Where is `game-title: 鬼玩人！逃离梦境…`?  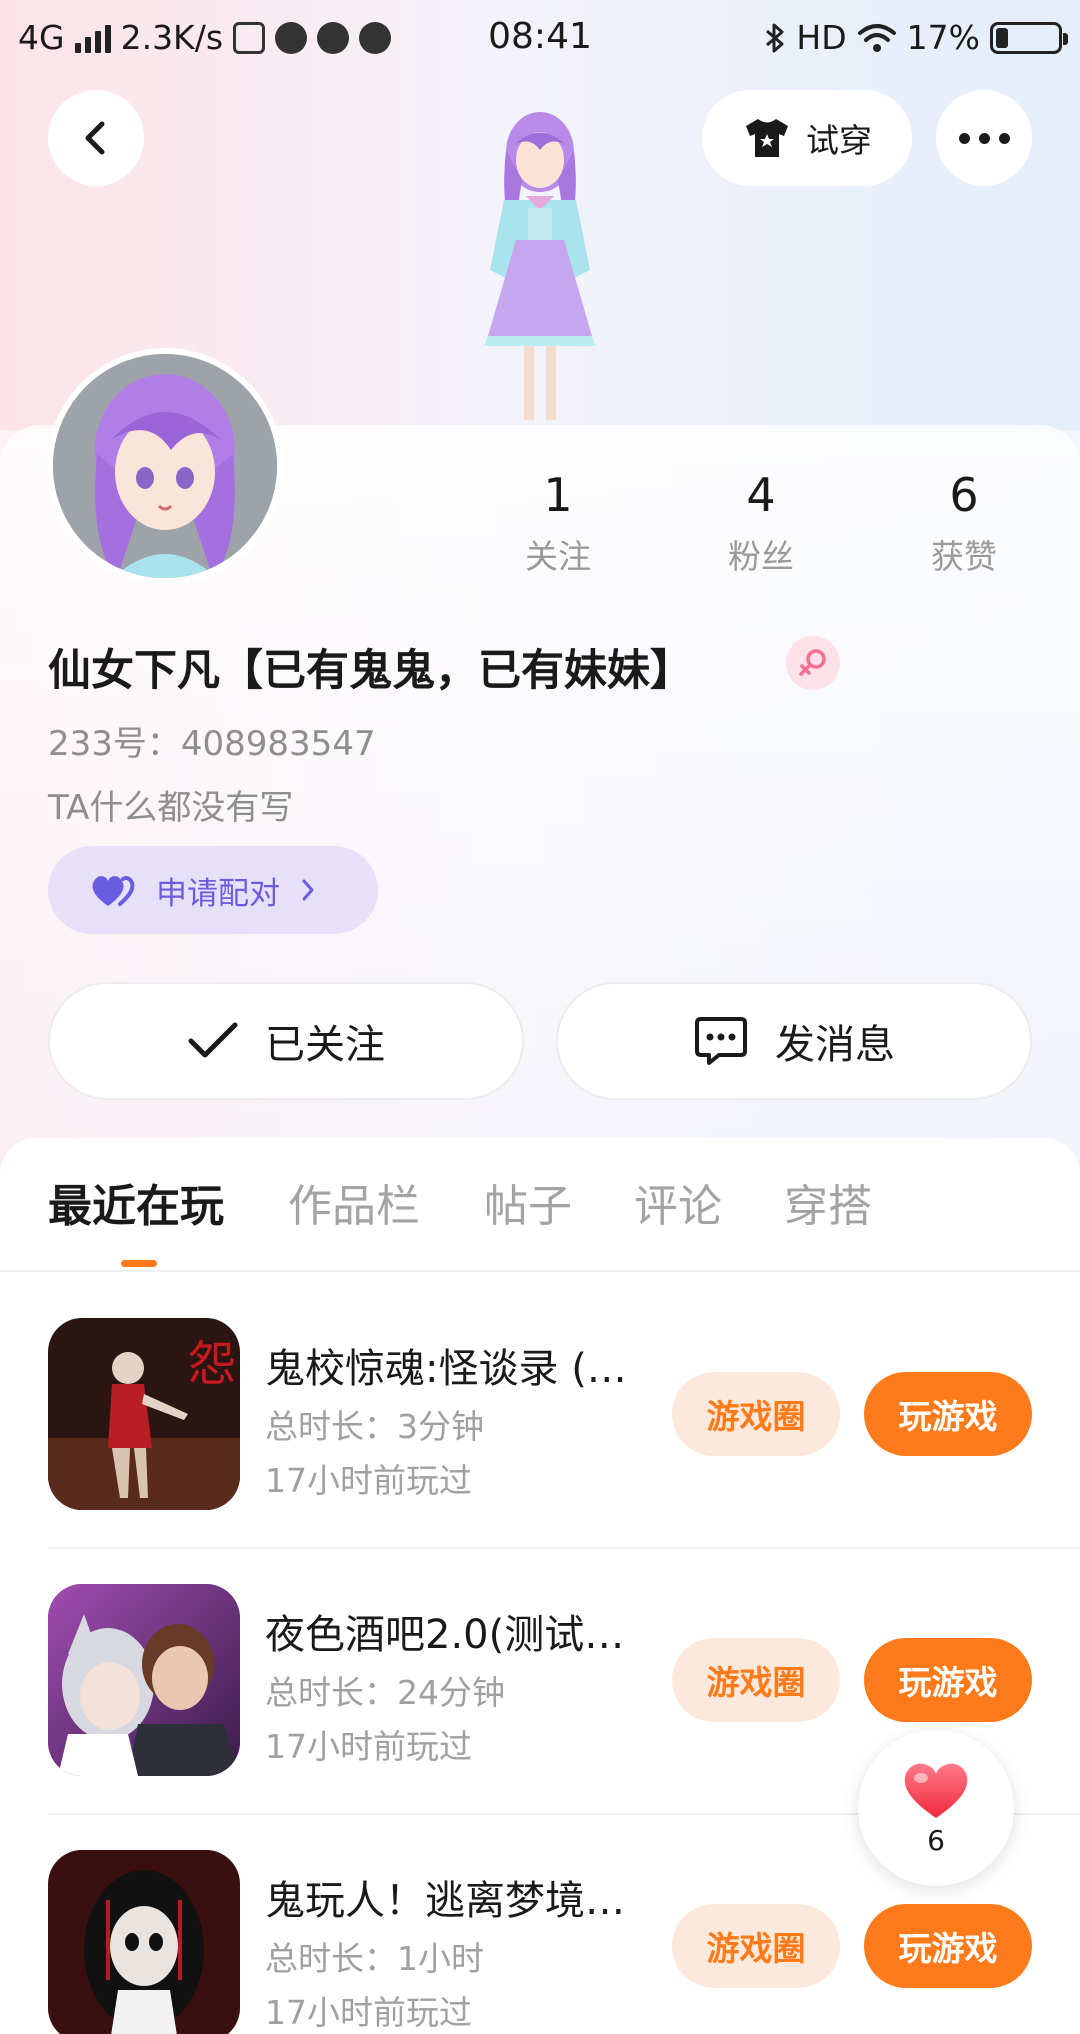
game-title: 鬼玩人！逃离梦境… is located at coordinates (445, 1901).